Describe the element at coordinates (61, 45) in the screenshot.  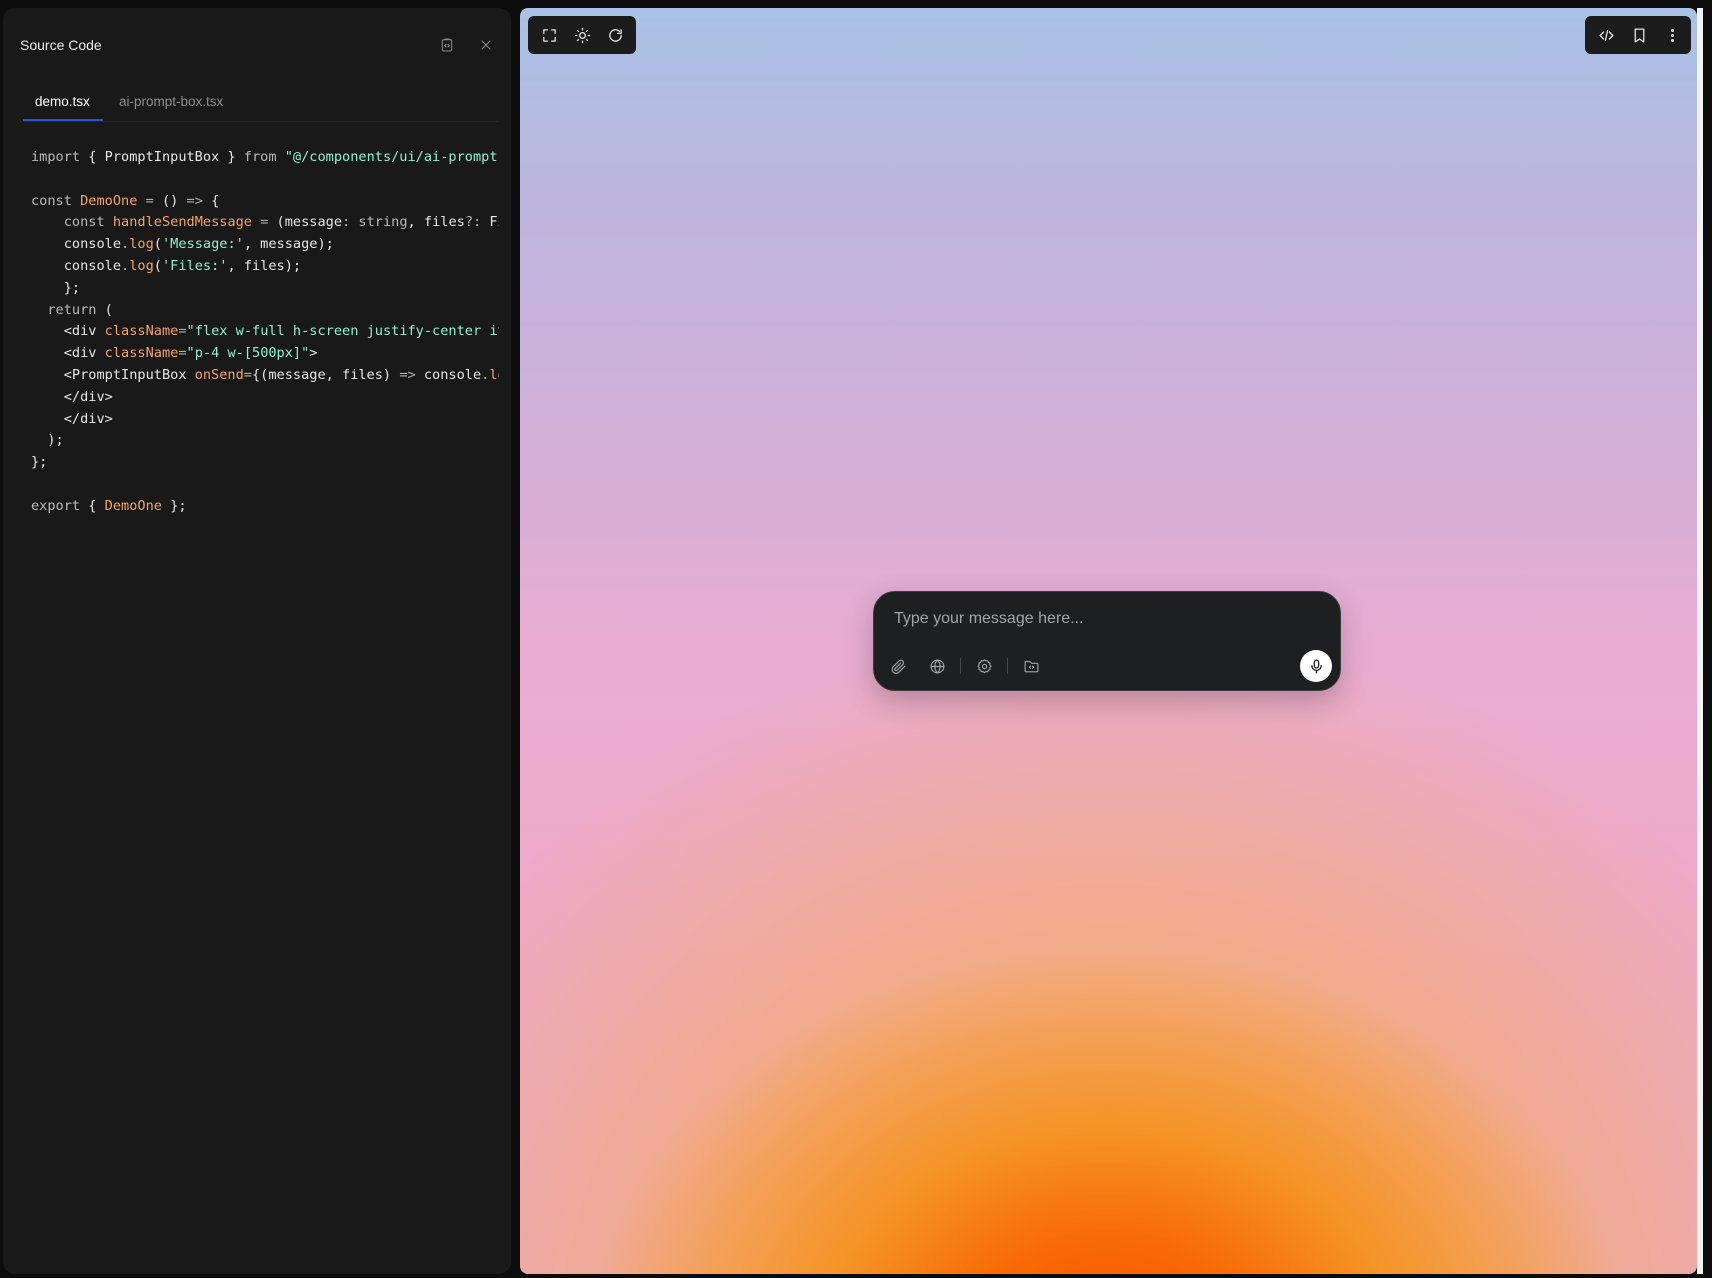
I see `panel-title: Source Code` at that location.